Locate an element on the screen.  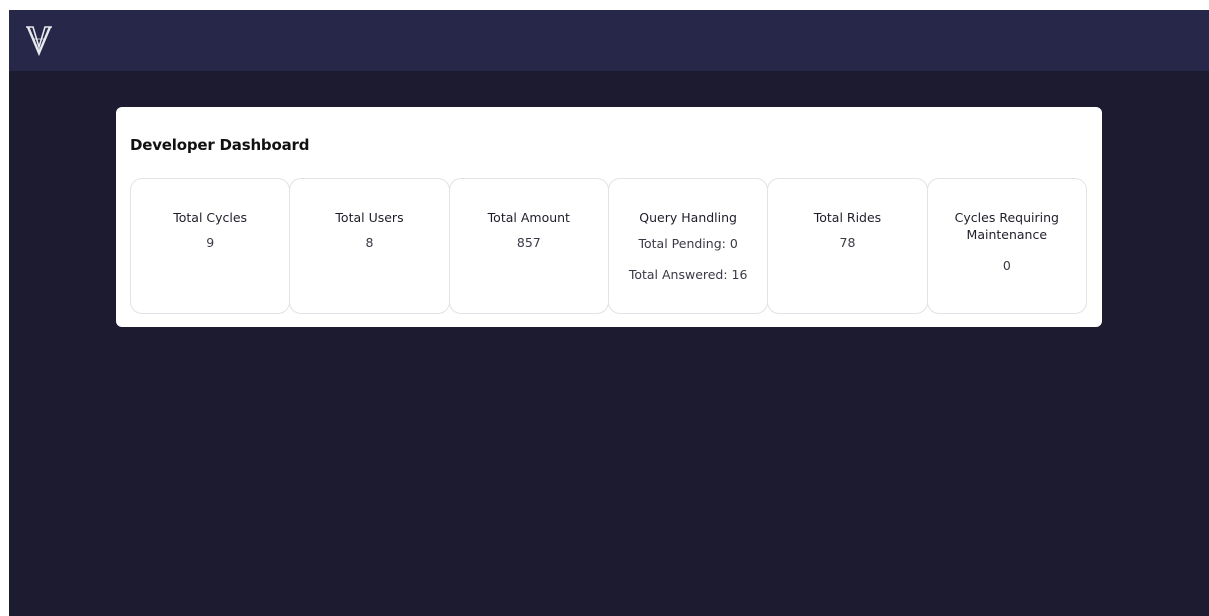
v-monogram-logo-icon is located at coordinates (39, 40).